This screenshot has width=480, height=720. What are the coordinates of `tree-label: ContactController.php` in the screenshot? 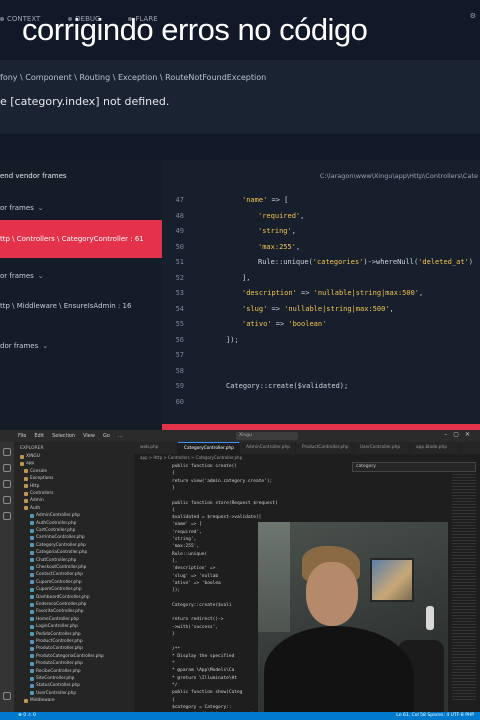 It's located at (60, 575).